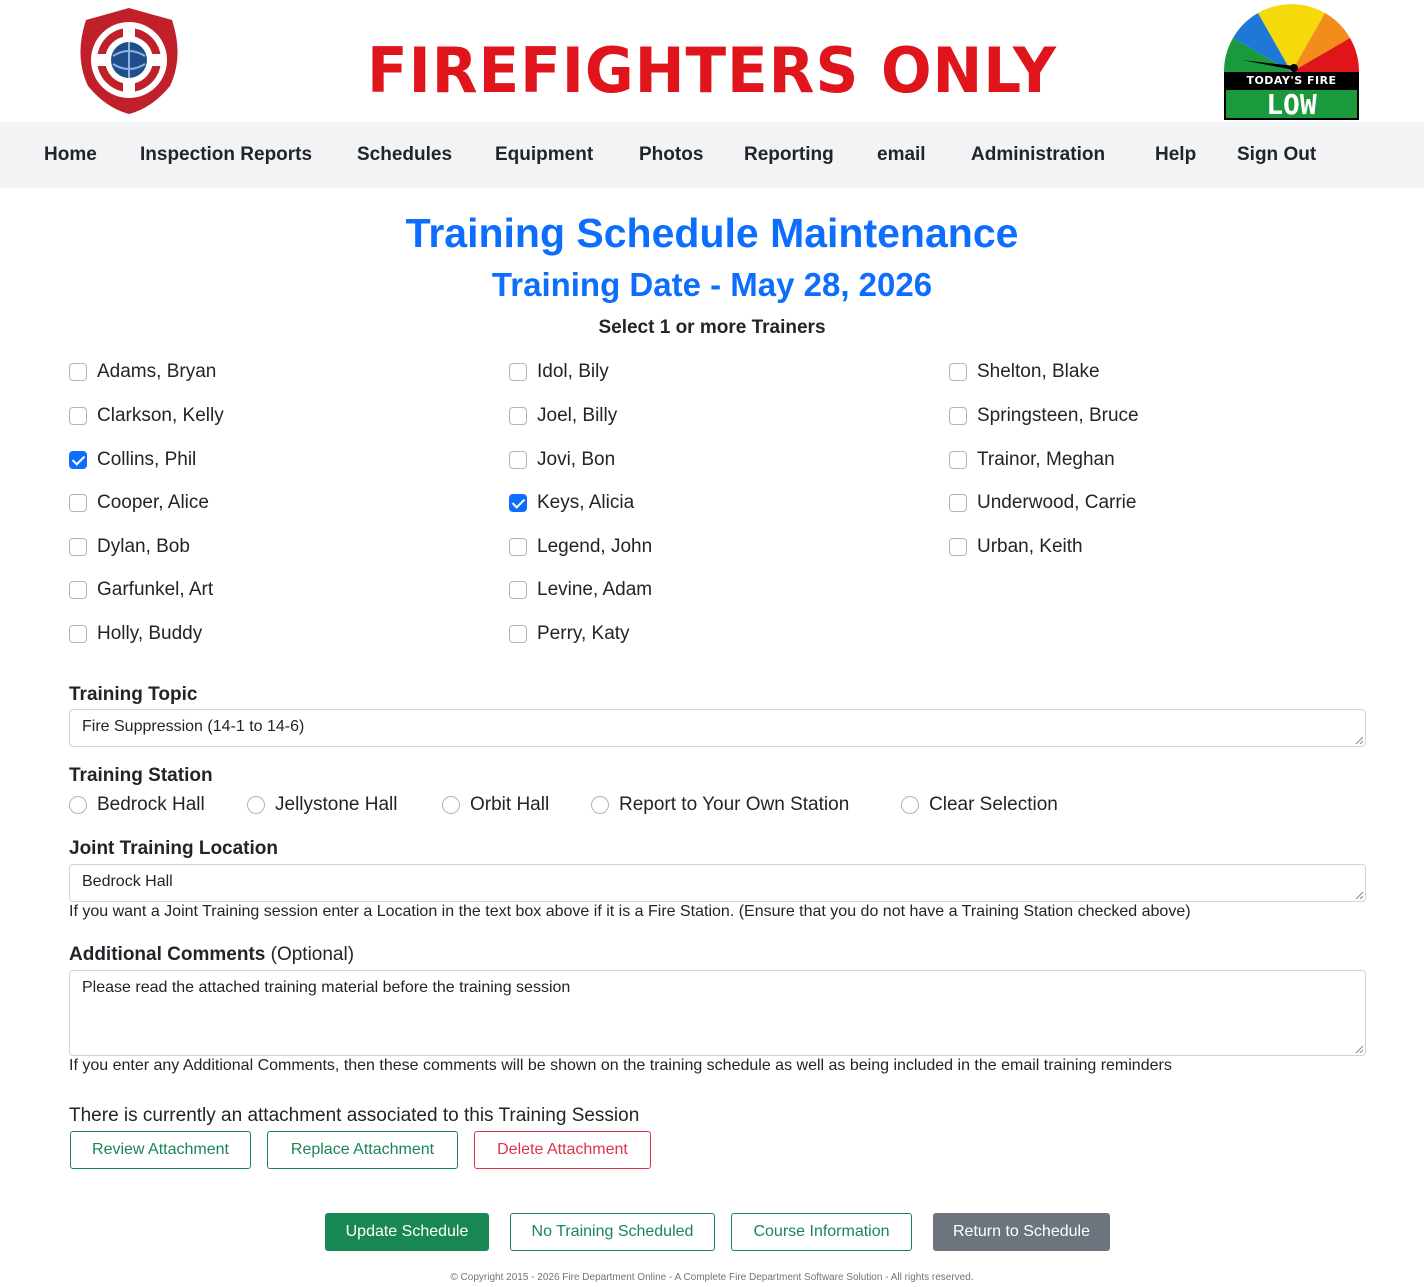 The width and height of the screenshot is (1424, 1287). What do you see at coordinates (146, 416) in the screenshot?
I see `trainer-checkbox-item: Clarkson, Kelly` at bounding box center [146, 416].